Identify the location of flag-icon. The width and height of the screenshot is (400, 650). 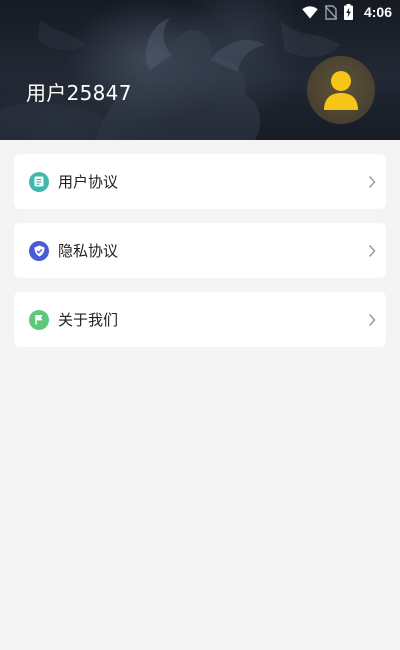
(39, 319).